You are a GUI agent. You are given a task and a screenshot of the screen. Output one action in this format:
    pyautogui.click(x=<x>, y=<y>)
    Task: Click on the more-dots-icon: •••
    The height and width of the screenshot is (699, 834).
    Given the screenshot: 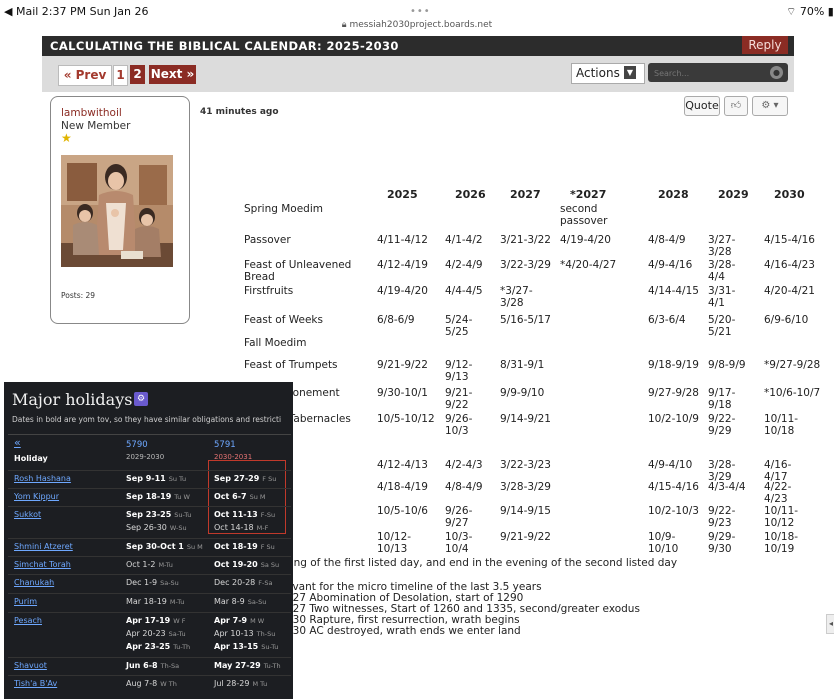 What is the action you would take?
    pyautogui.click(x=420, y=11)
    